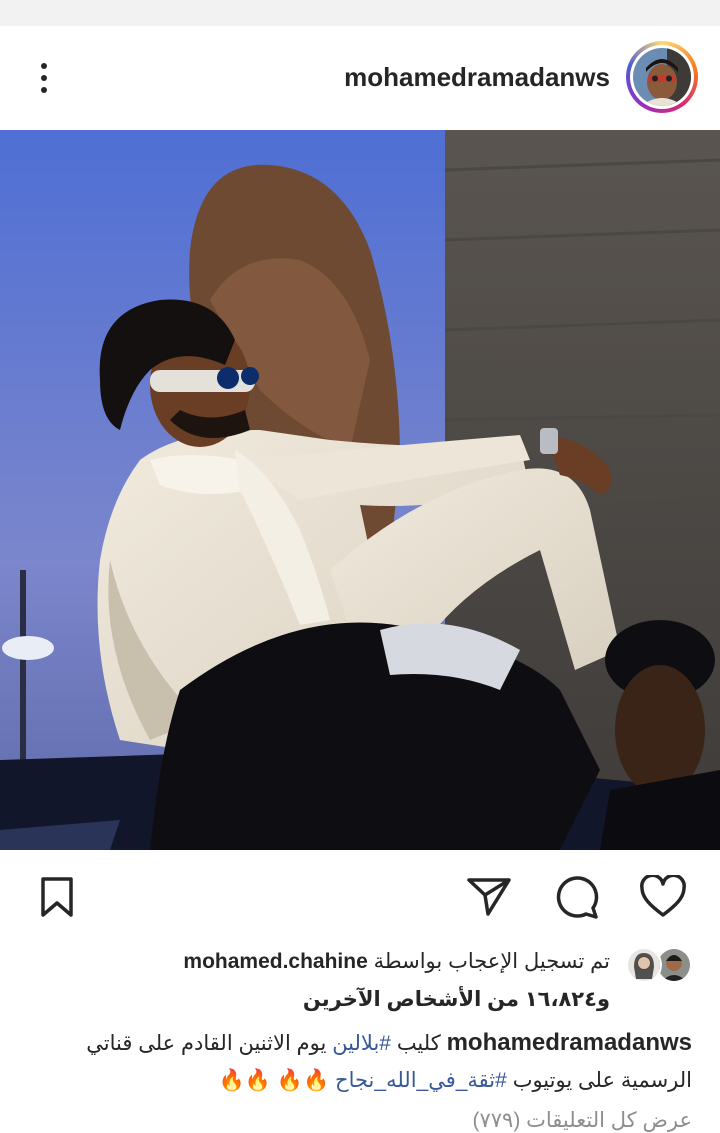 This screenshot has width=720, height=1133. I want to click on caption-username: mohamedramadanws, so click(569, 1042).